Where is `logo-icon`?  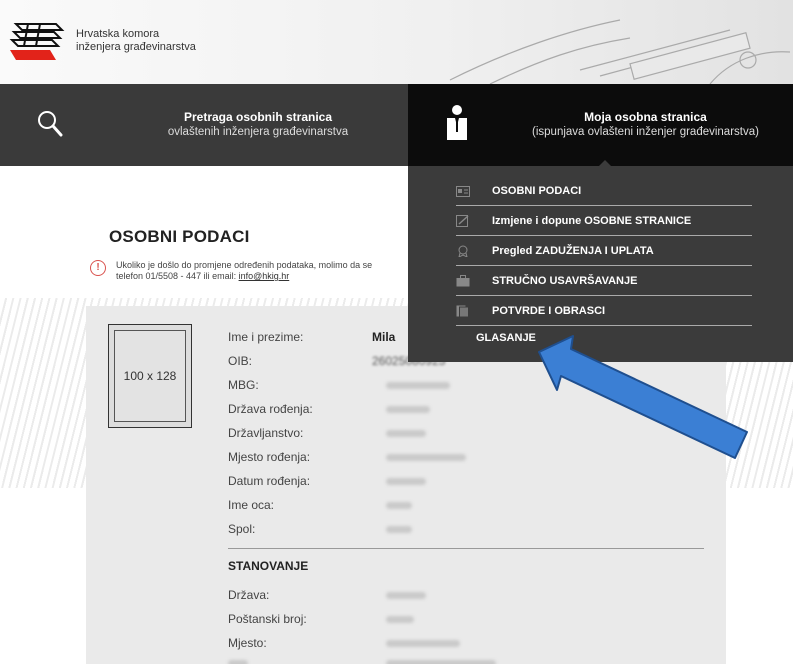
logo-icon is located at coordinates (37, 41).